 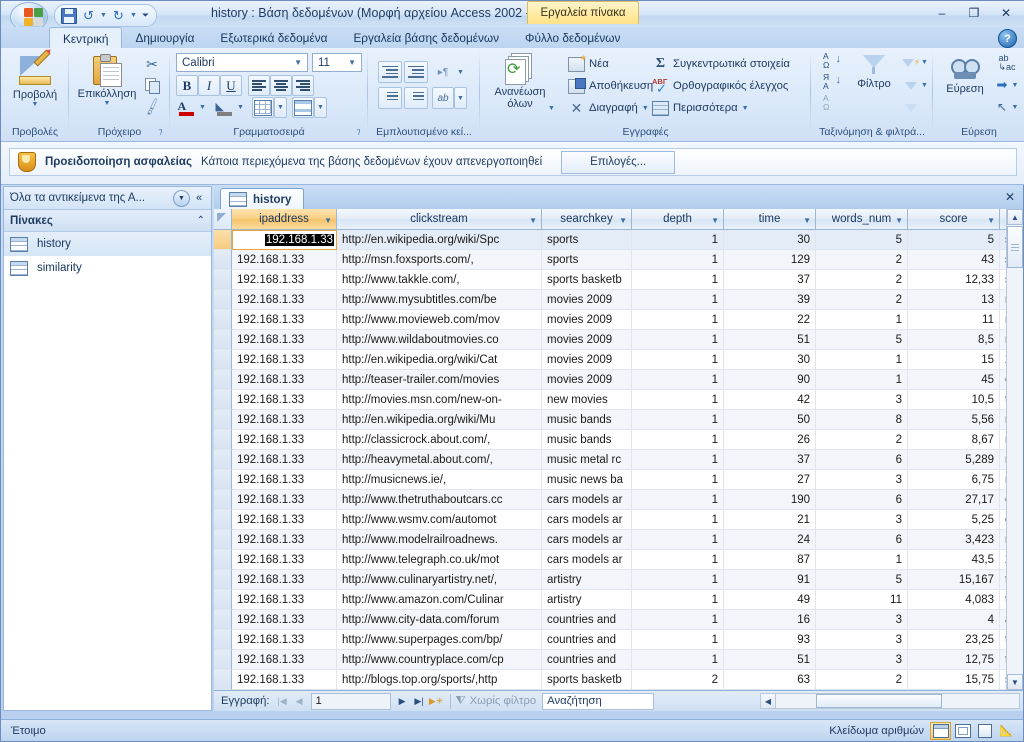 What do you see at coordinates (770, 680) in the screenshot?
I see `cell-time: 63` at bounding box center [770, 680].